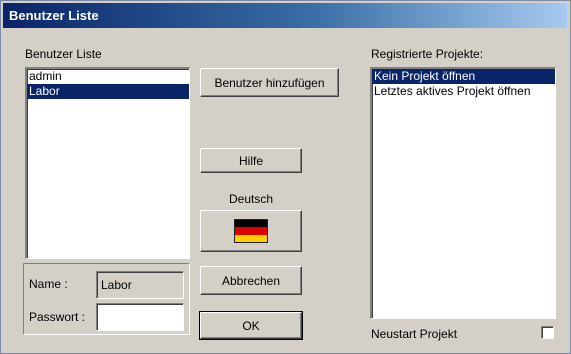  I want to click on ok-button: OK, so click(251, 325).